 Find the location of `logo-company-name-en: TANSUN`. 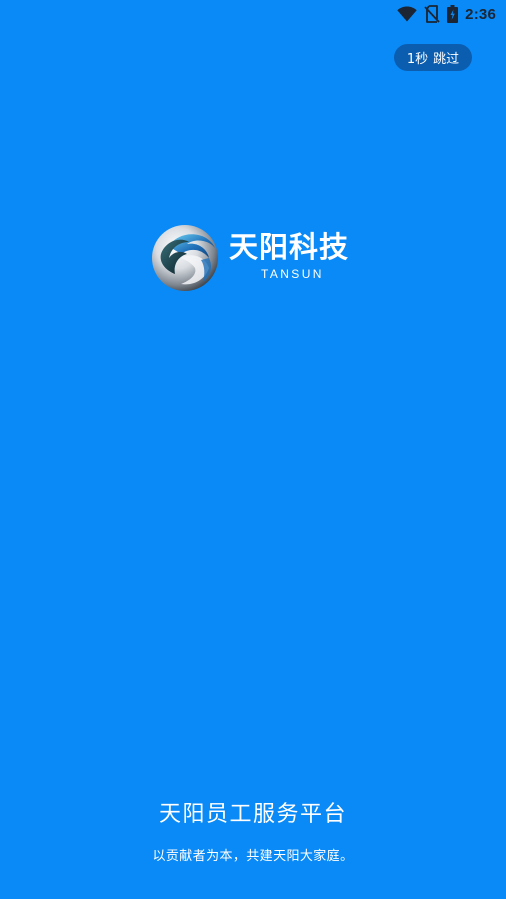

logo-company-name-en: TANSUN is located at coordinates (292, 274).